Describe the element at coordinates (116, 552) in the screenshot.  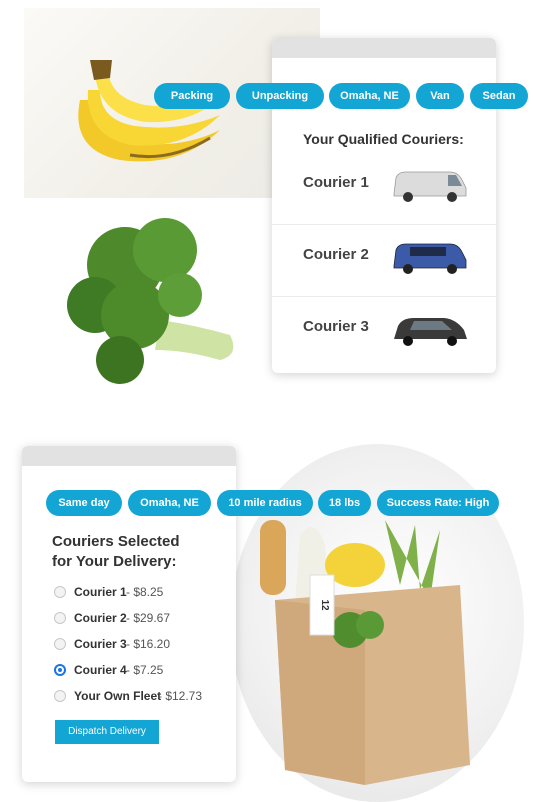
I see `selected-couriers-title: Couriers Selected for Your Delivery:` at that location.